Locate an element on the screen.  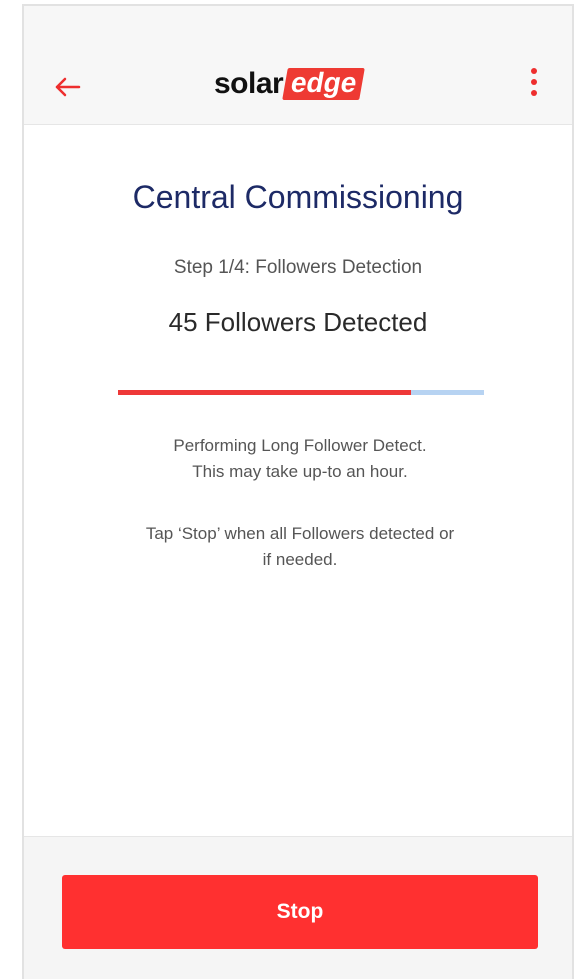
step-label: Step 1/4: Followers Detection is located at coordinates (298, 267).